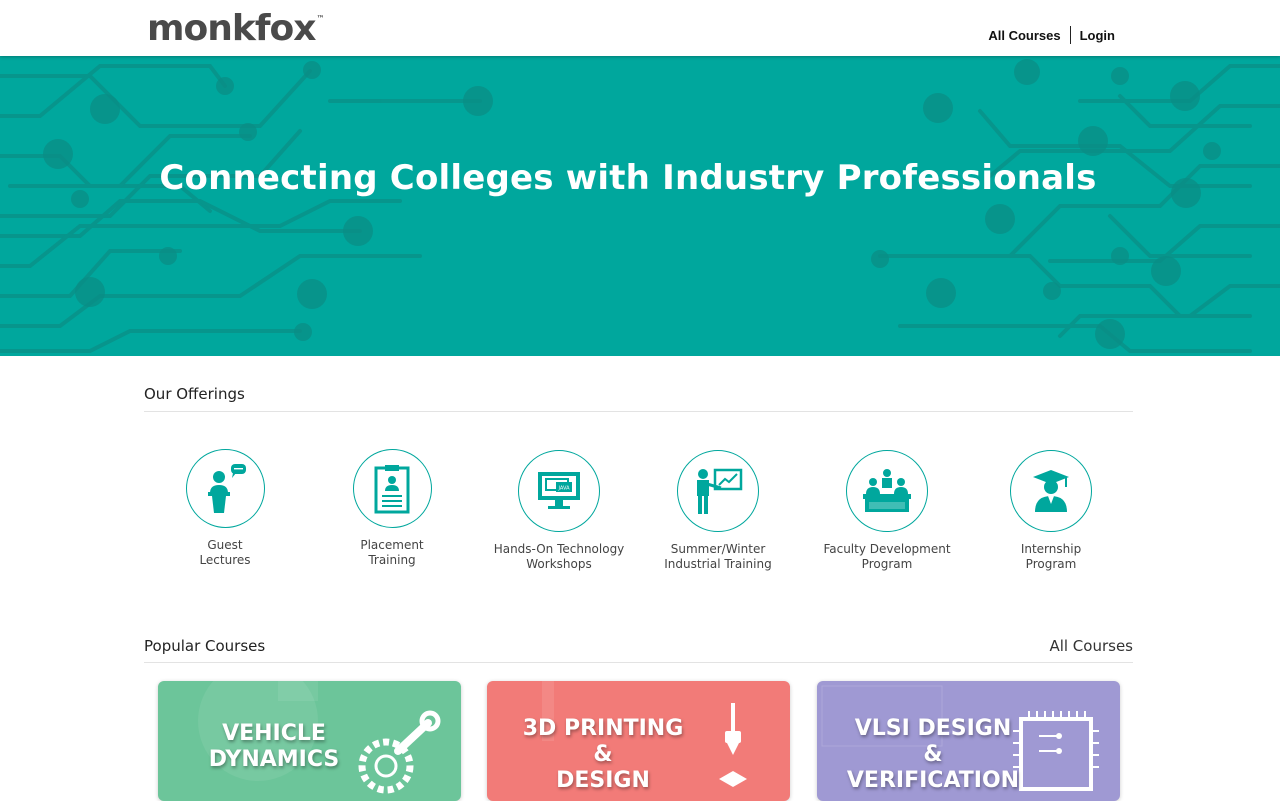  I want to click on offering-placement-training: Placement Training, so click(392, 508).